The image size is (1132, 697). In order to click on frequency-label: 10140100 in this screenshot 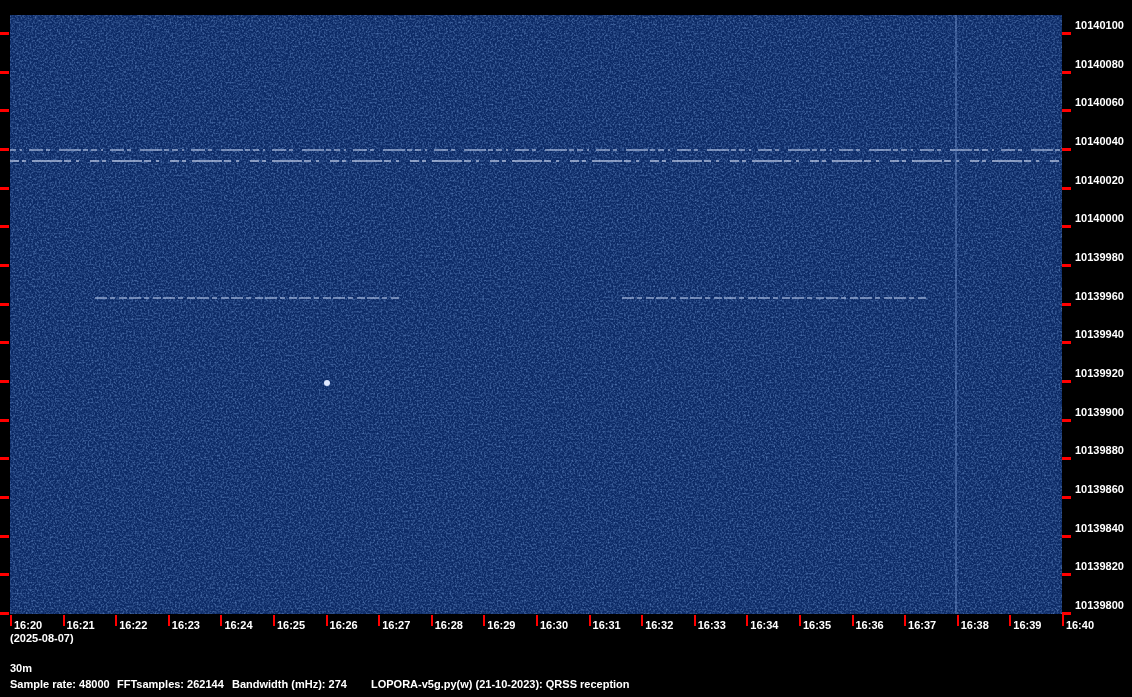, I will do `click(1099, 25)`.